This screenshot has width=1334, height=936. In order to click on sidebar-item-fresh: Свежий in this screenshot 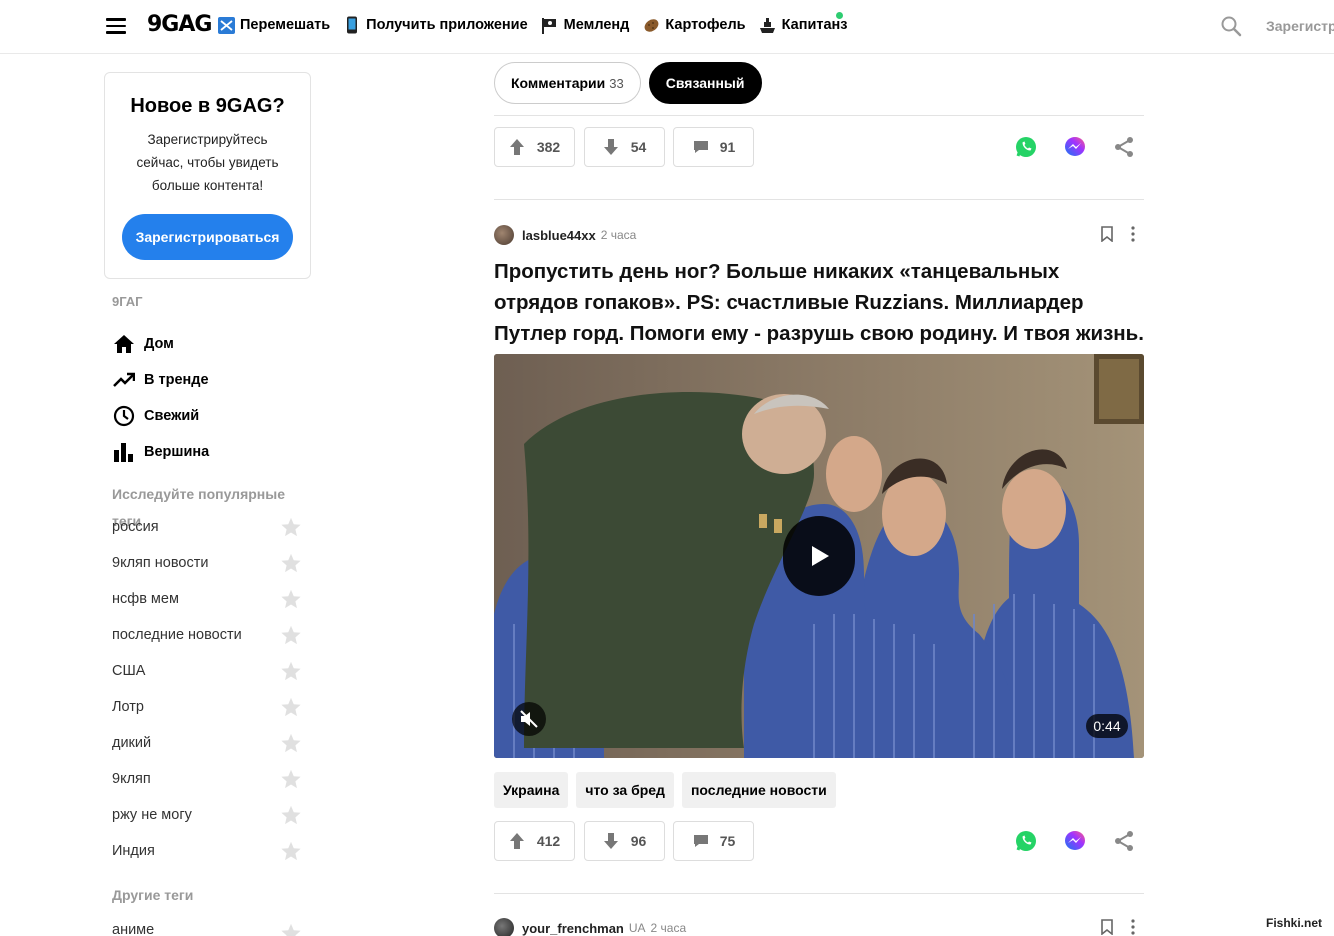, I will do `click(160, 416)`.